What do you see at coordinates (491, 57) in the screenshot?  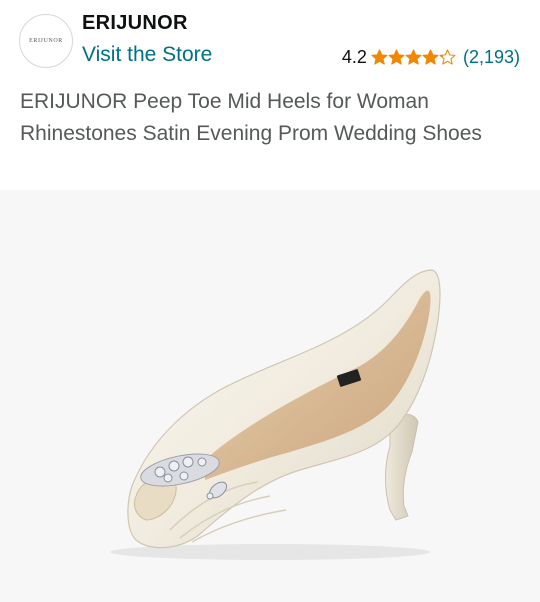 I see `rating-count: (2,193)` at bounding box center [491, 57].